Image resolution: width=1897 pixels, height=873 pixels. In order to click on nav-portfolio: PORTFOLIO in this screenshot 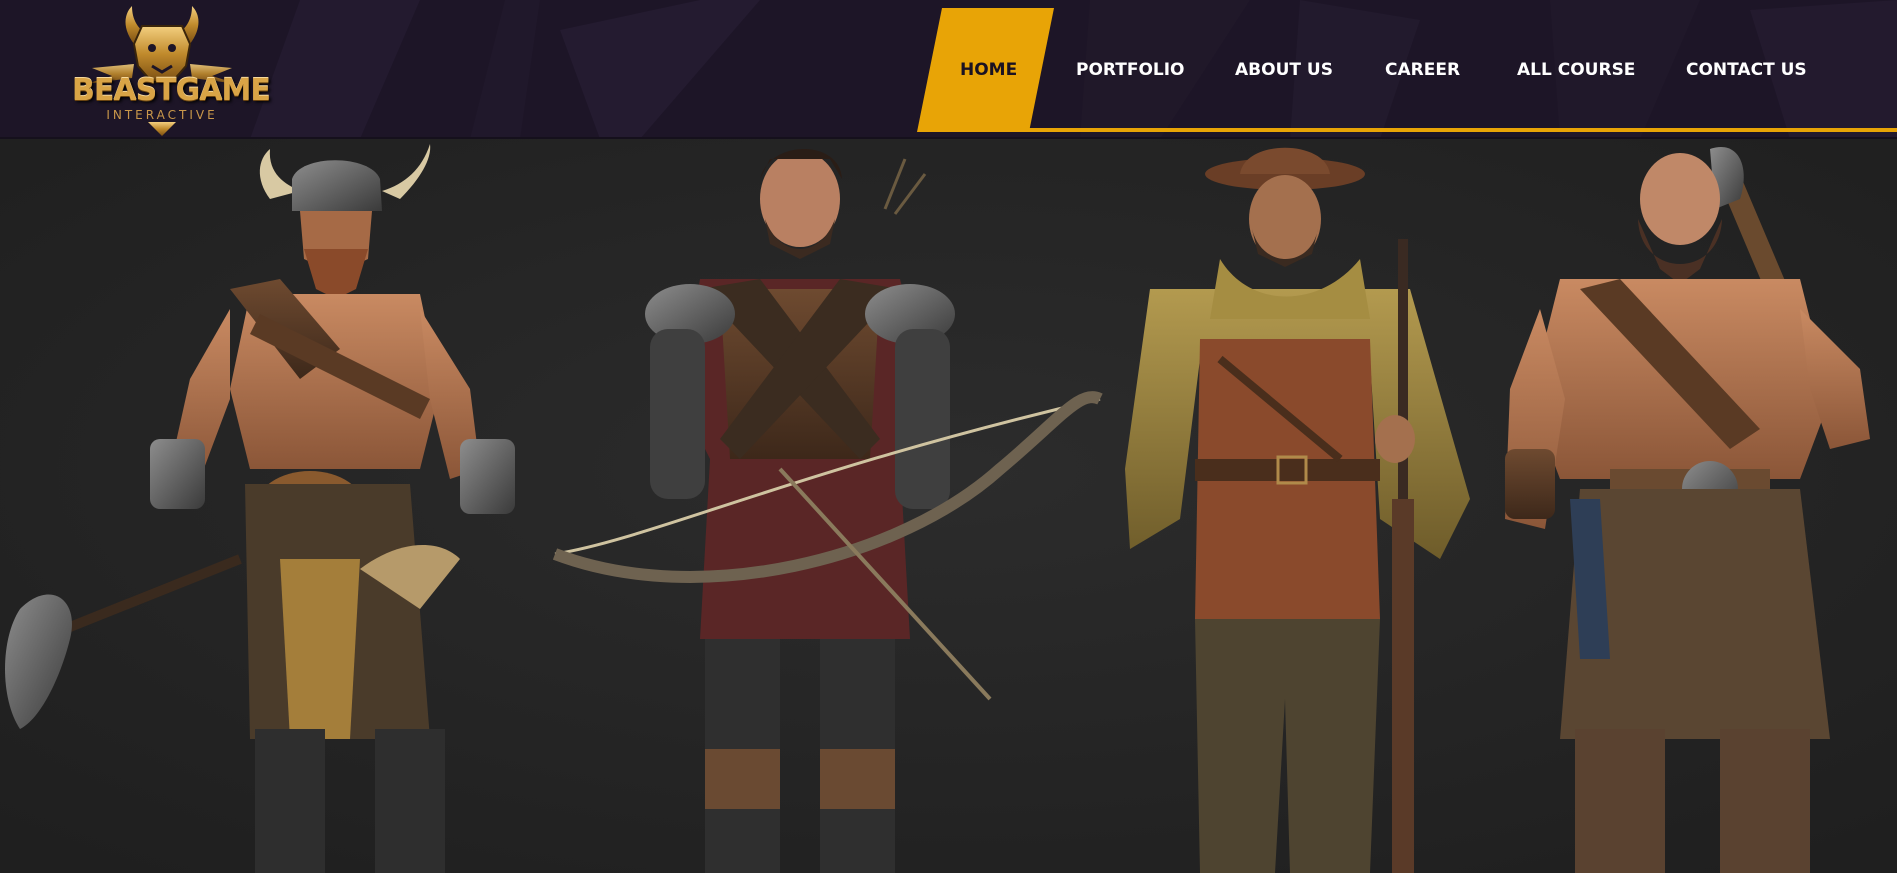, I will do `click(1130, 70)`.